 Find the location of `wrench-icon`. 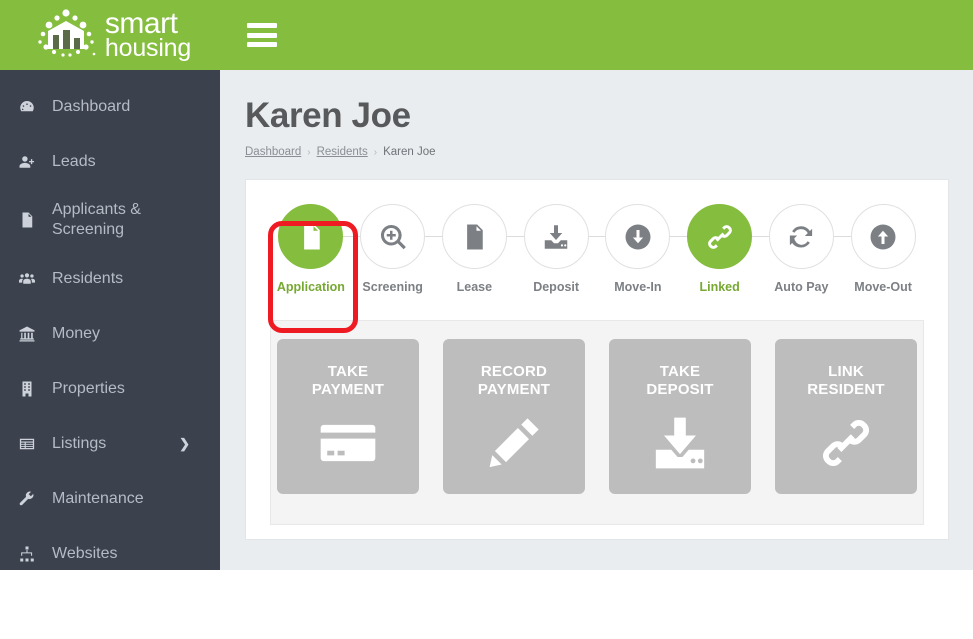

wrench-icon is located at coordinates (31, 499).